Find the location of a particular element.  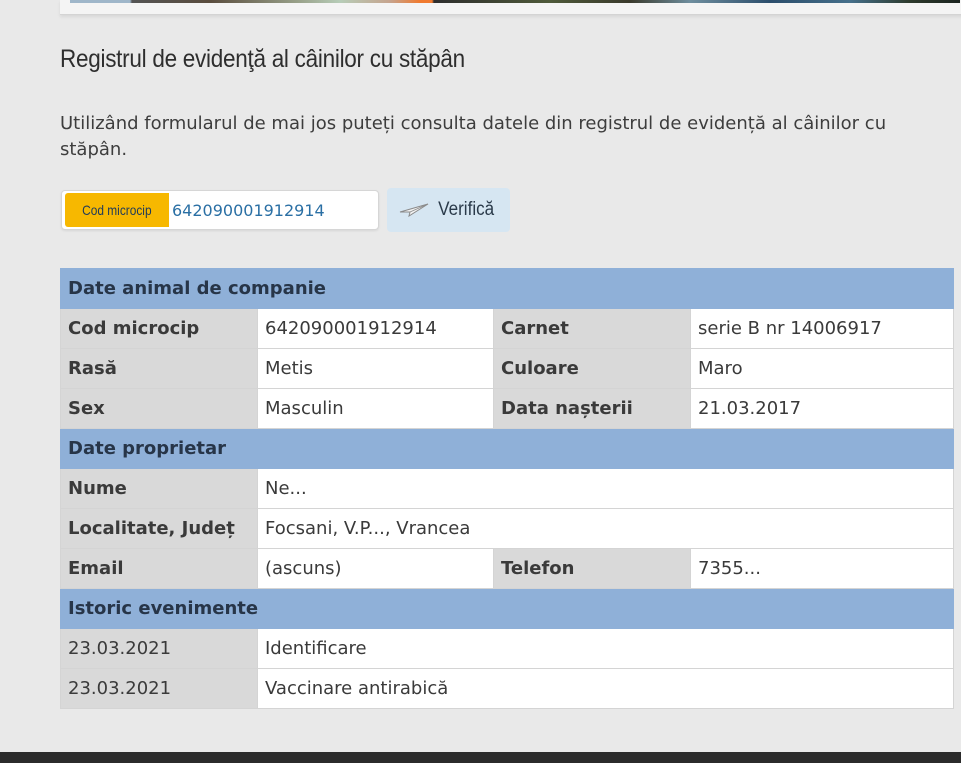

sex-label: Sex is located at coordinates (159, 408).